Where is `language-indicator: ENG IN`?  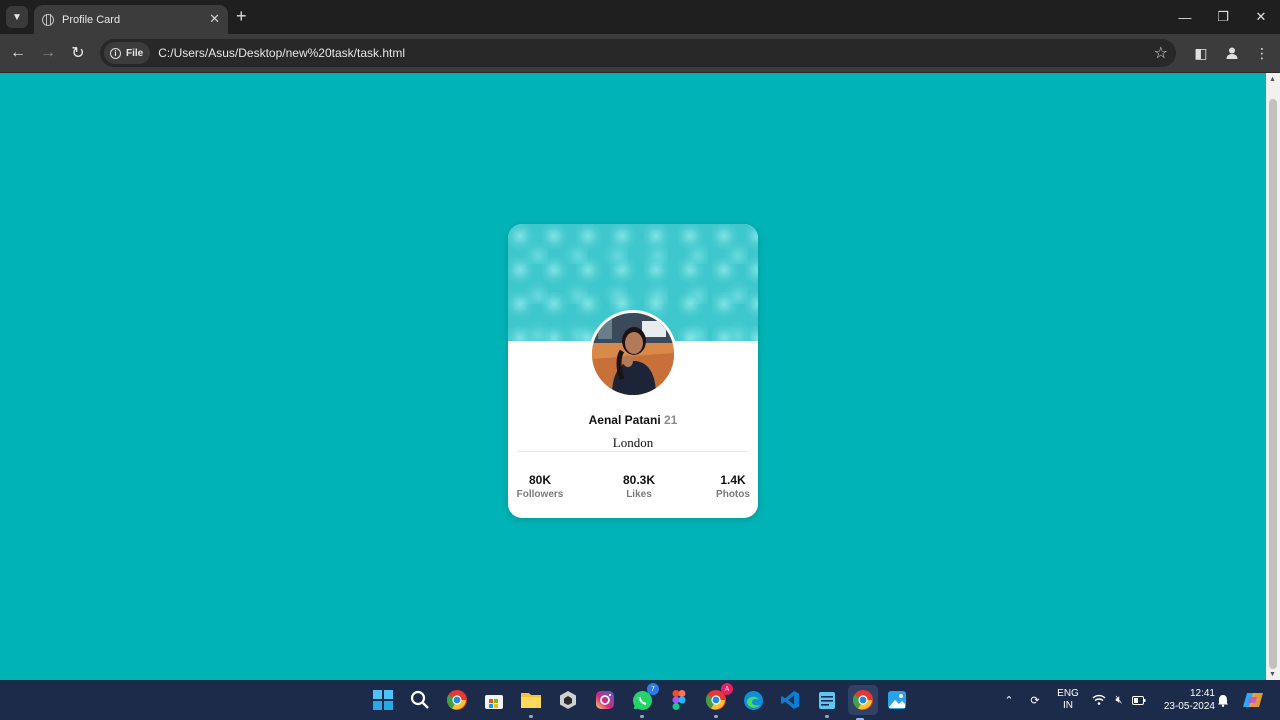
language-indicator: ENG IN is located at coordinates (1068, 700).